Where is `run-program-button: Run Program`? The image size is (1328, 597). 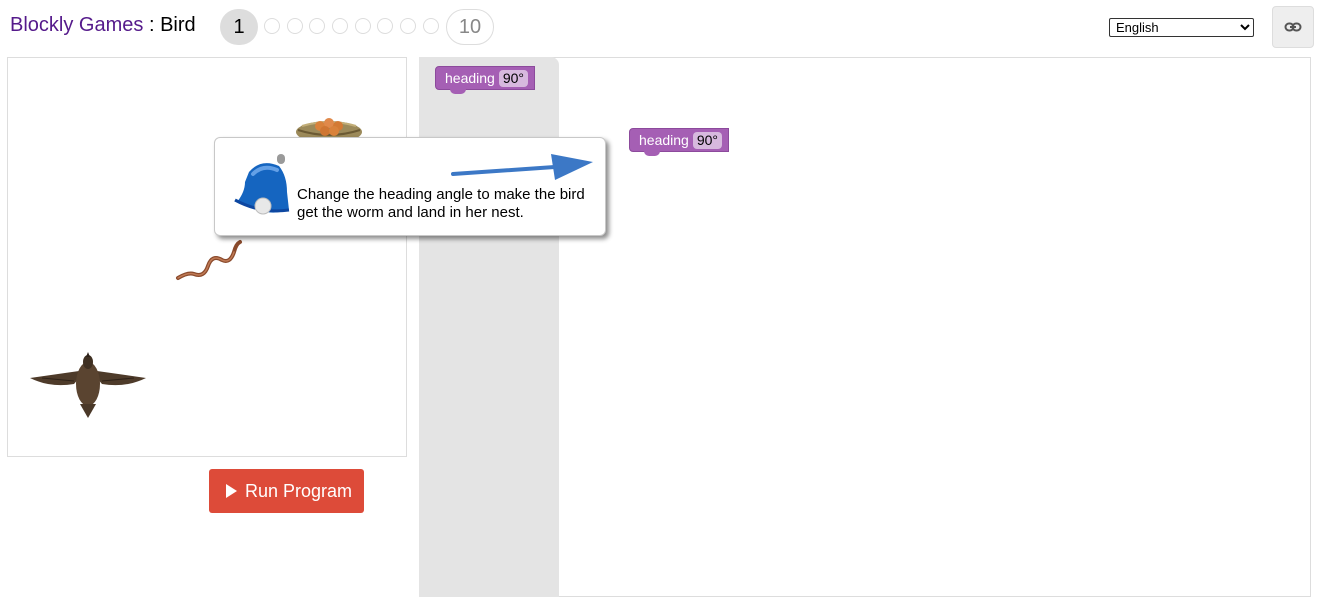
run-program-button: Run Program is located at coordinates (286, 491).